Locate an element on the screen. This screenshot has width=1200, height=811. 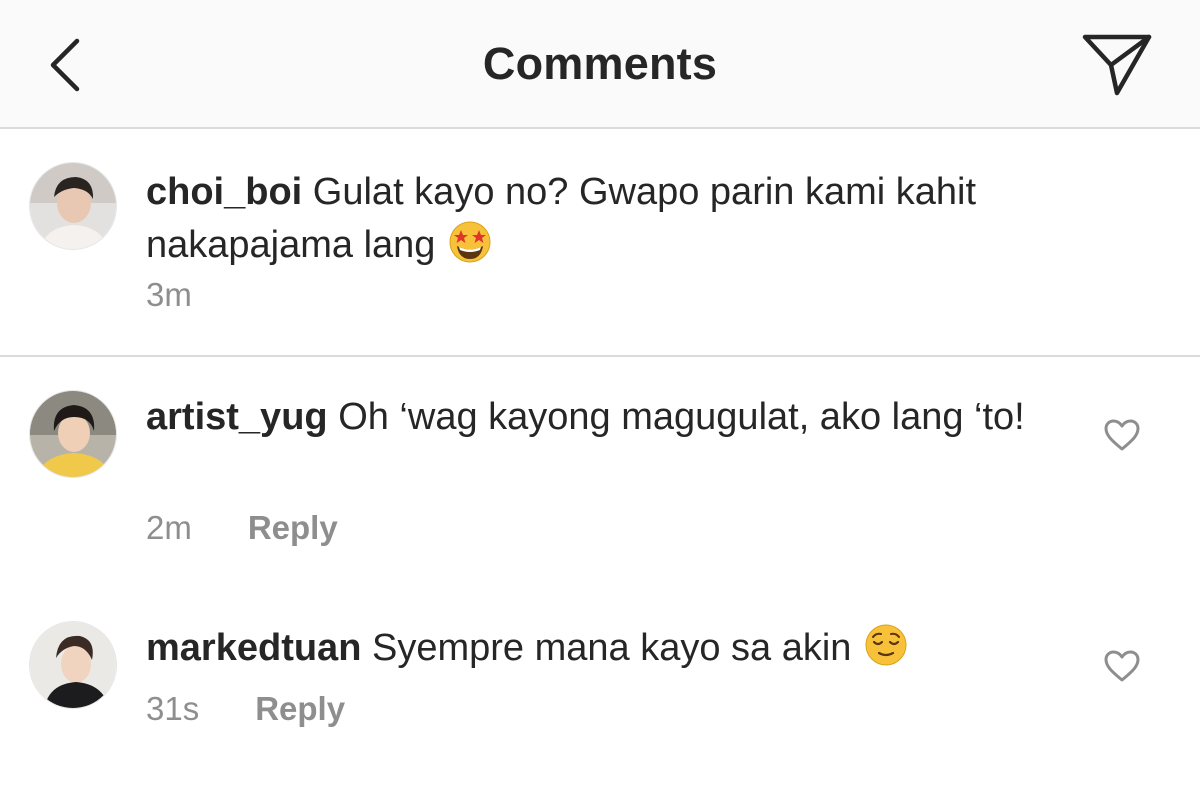
page-title: Comments is located at coordinates (600, 63).